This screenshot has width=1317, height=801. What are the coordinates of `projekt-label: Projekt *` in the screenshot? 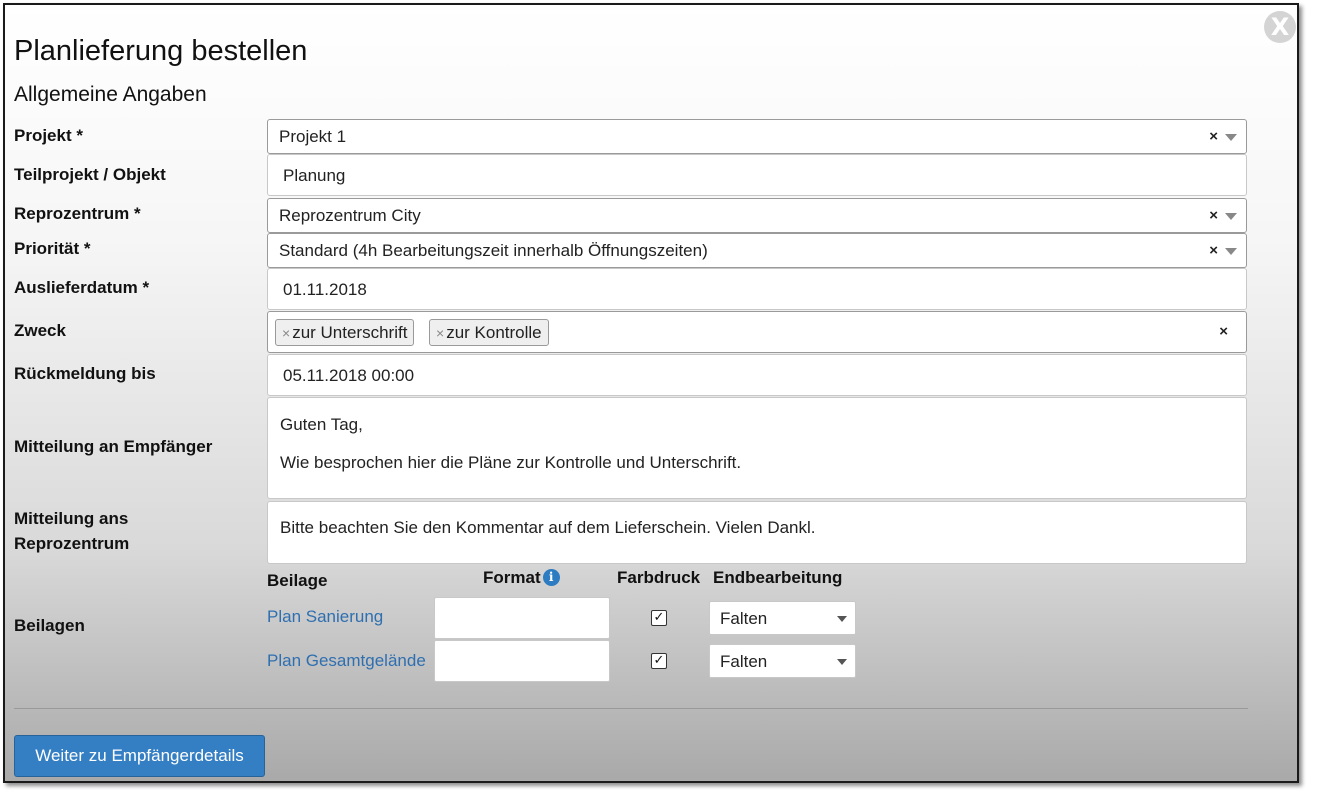 It's located at (48, 135).